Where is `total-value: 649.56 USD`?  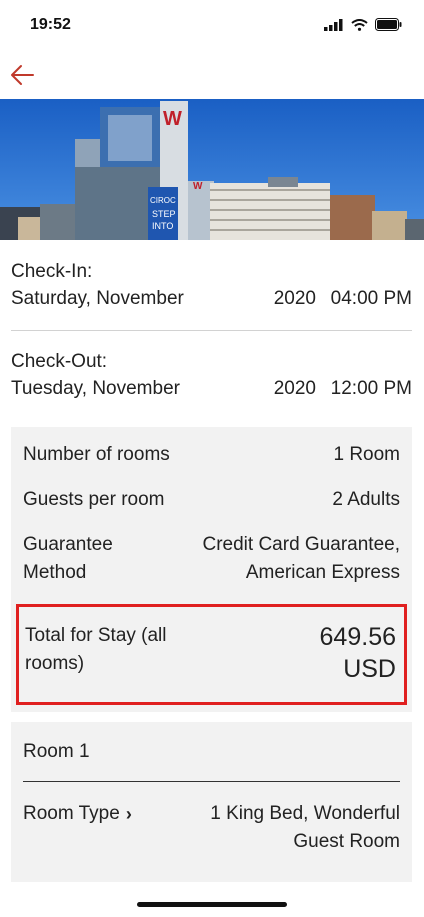 total-value: 649.56 USD is located at coordinates (358, 653).